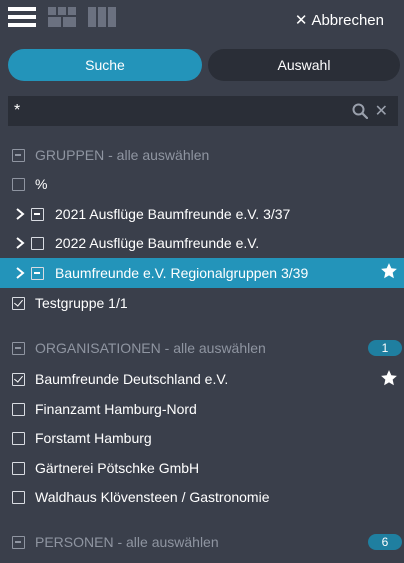 The image size is (404, 563). I want to click on item-label: 2021 Ausflüge Baumfreunde e.V. 3/37, so click(173, 214).